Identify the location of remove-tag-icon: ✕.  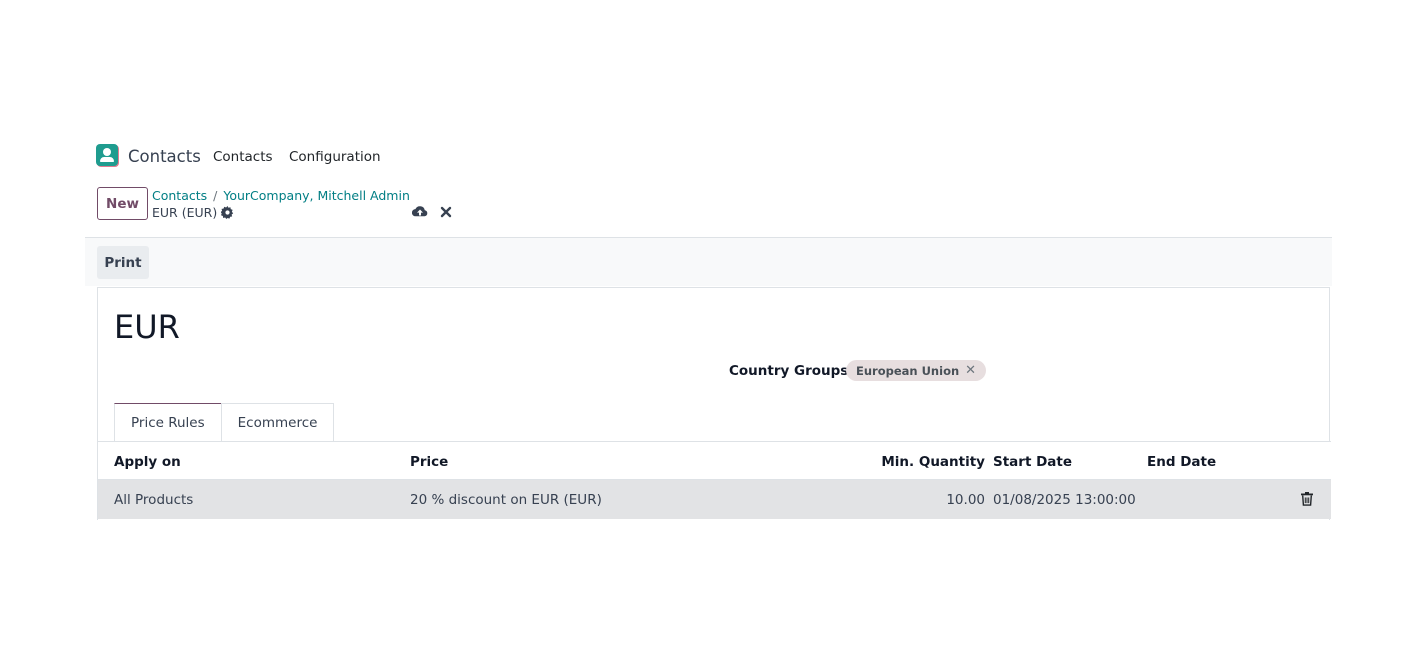
(970, 370).